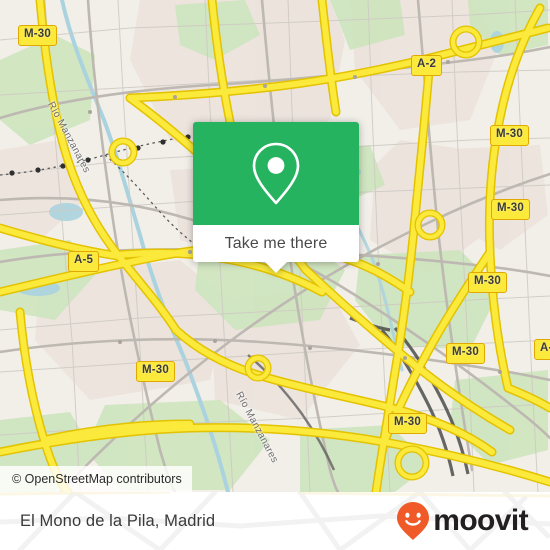 This screenshot has height=550, width=550. What do you see at coordinates (480, 520) in the screenshot?
I see `moovit-wordmark: moovit` at bounding box center [480, 520].